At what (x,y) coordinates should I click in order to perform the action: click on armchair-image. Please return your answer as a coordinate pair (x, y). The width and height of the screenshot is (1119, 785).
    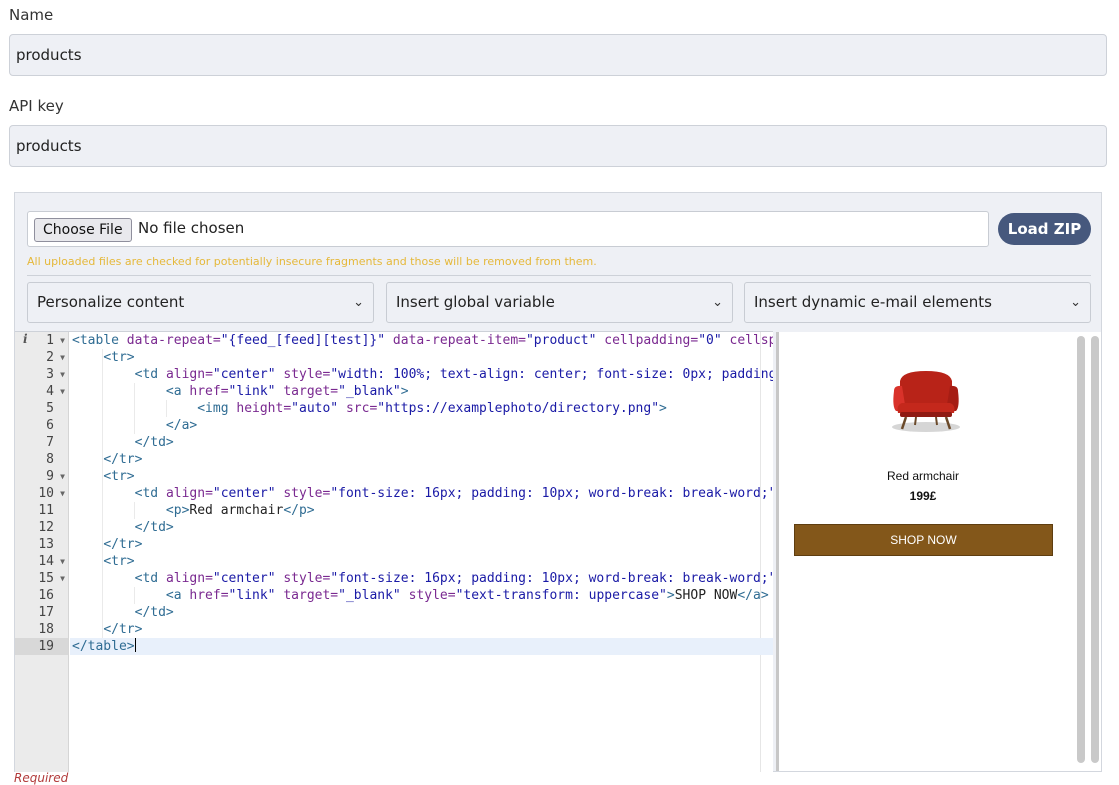
    Looking at the image, I should click on (926, 401).